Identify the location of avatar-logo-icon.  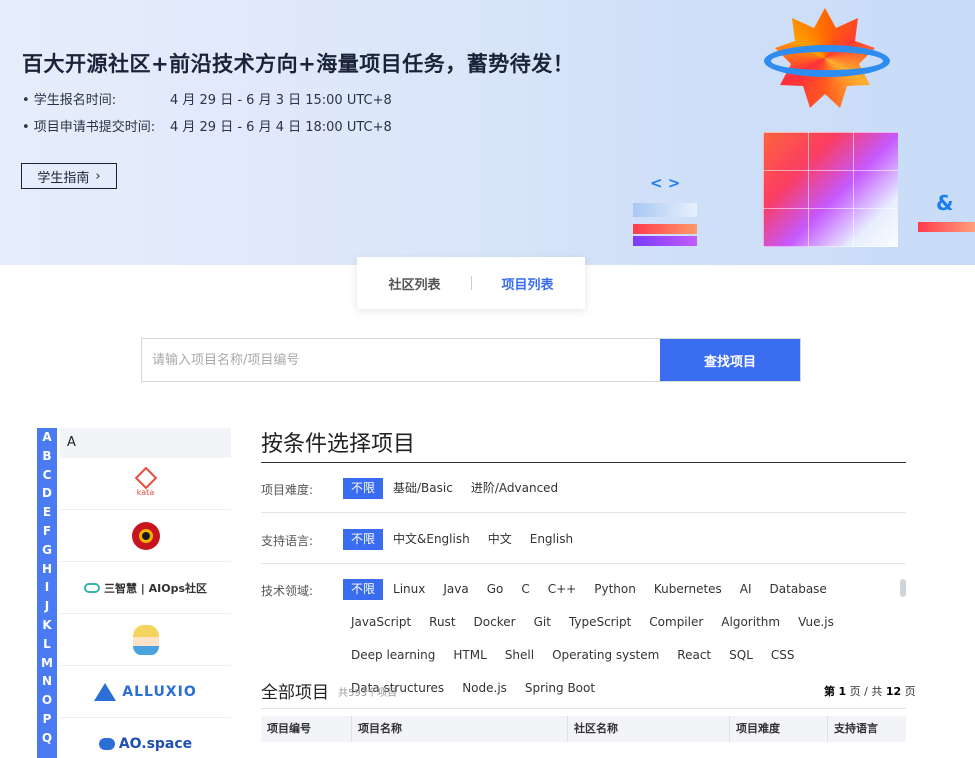
(145, 639).